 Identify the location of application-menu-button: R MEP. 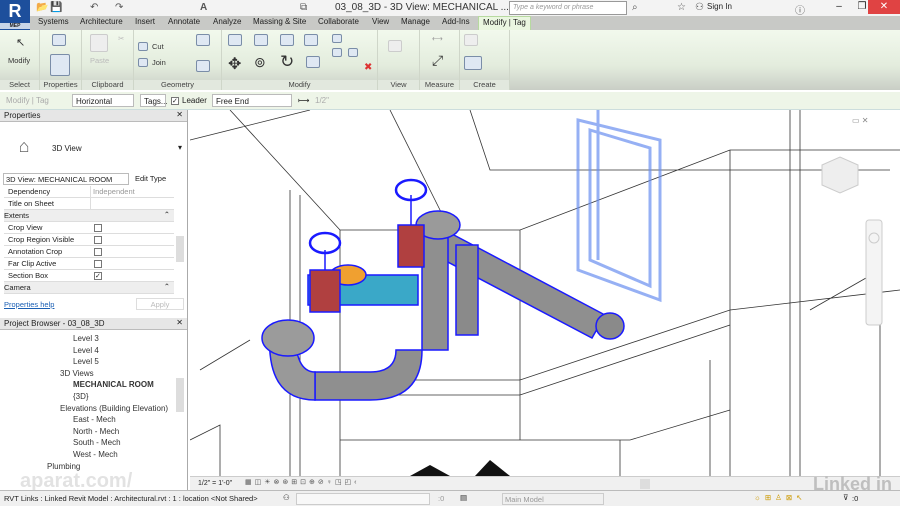
(15, 15).